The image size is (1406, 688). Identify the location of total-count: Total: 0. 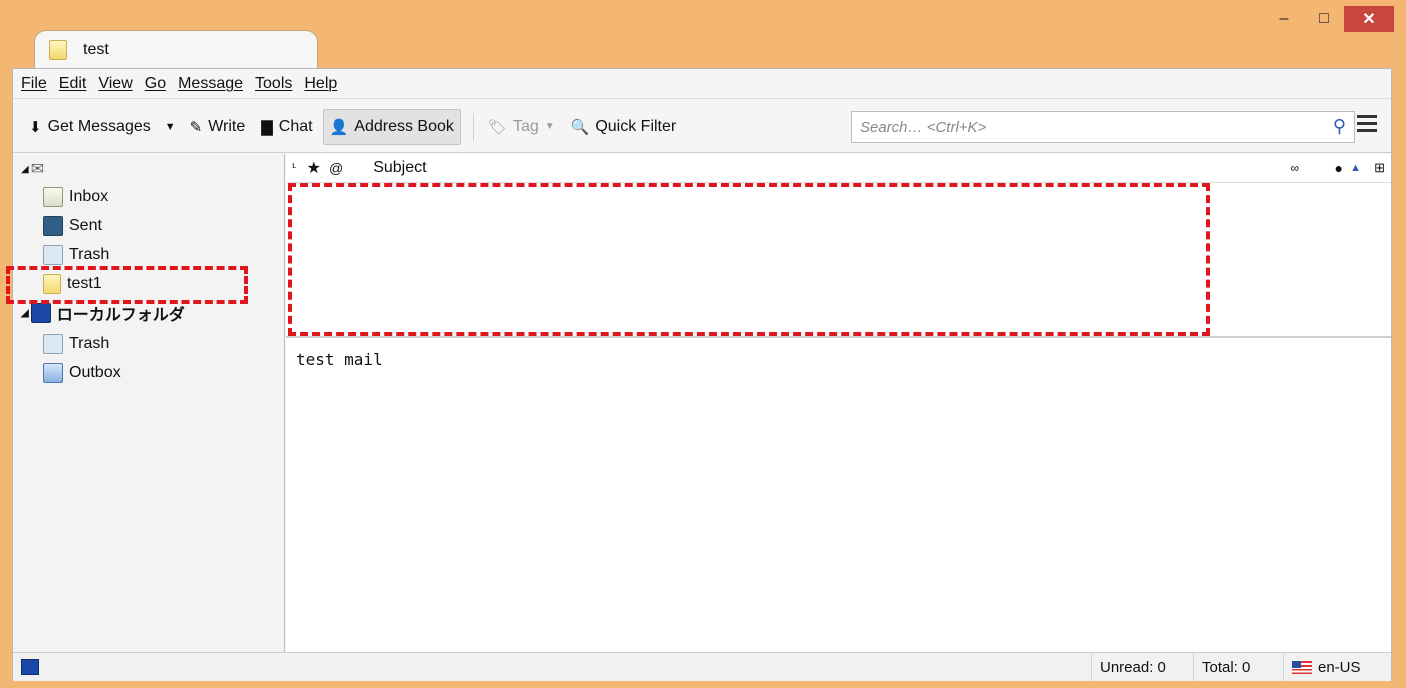
(1238, 667).